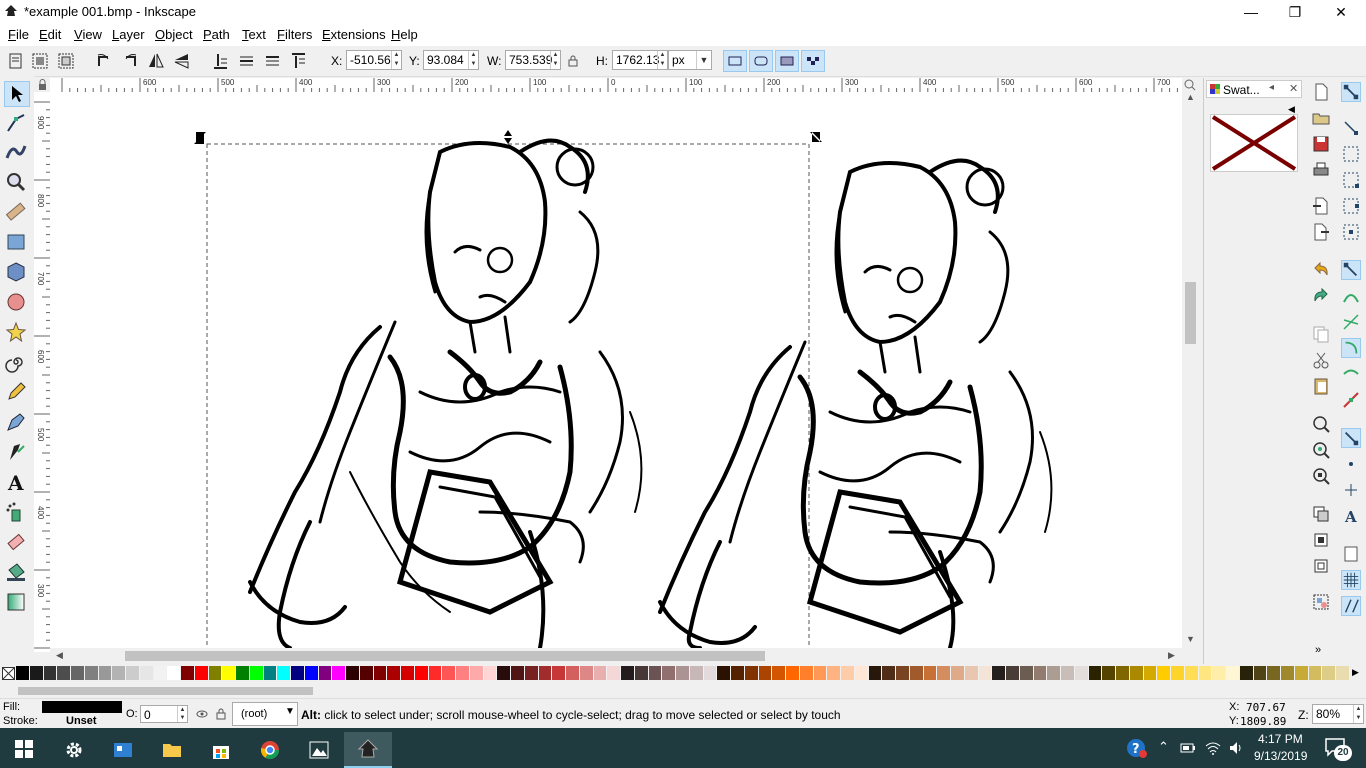 This screenshot has width=1366, height=768. What do you see at coordinates (17, 124) in the screenshot?
I see `node-tool` at bounding box center [17, 124].